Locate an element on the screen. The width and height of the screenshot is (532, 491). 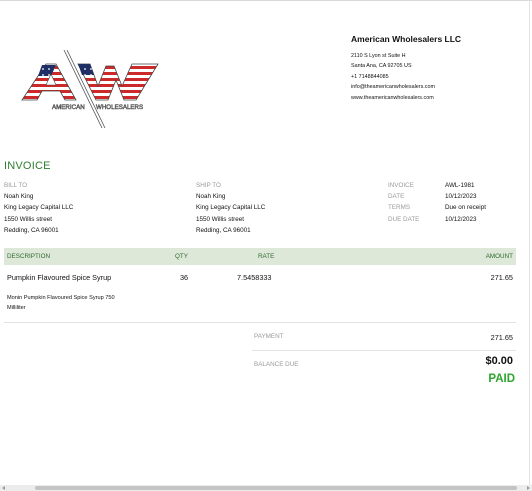
invoice-title: INVOICE is located at coordinates (27, 166).